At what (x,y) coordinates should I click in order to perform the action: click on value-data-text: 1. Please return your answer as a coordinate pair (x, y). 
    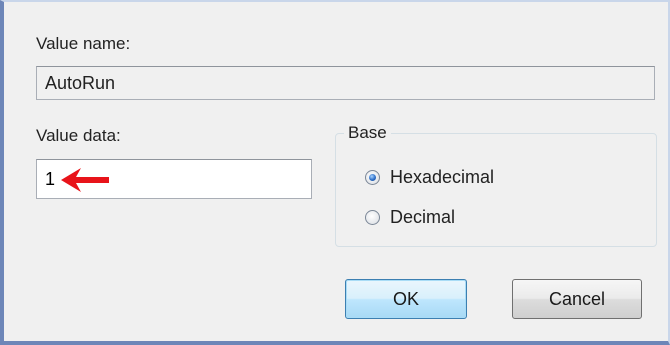
    Looking at the image, I should click on (50, 178).